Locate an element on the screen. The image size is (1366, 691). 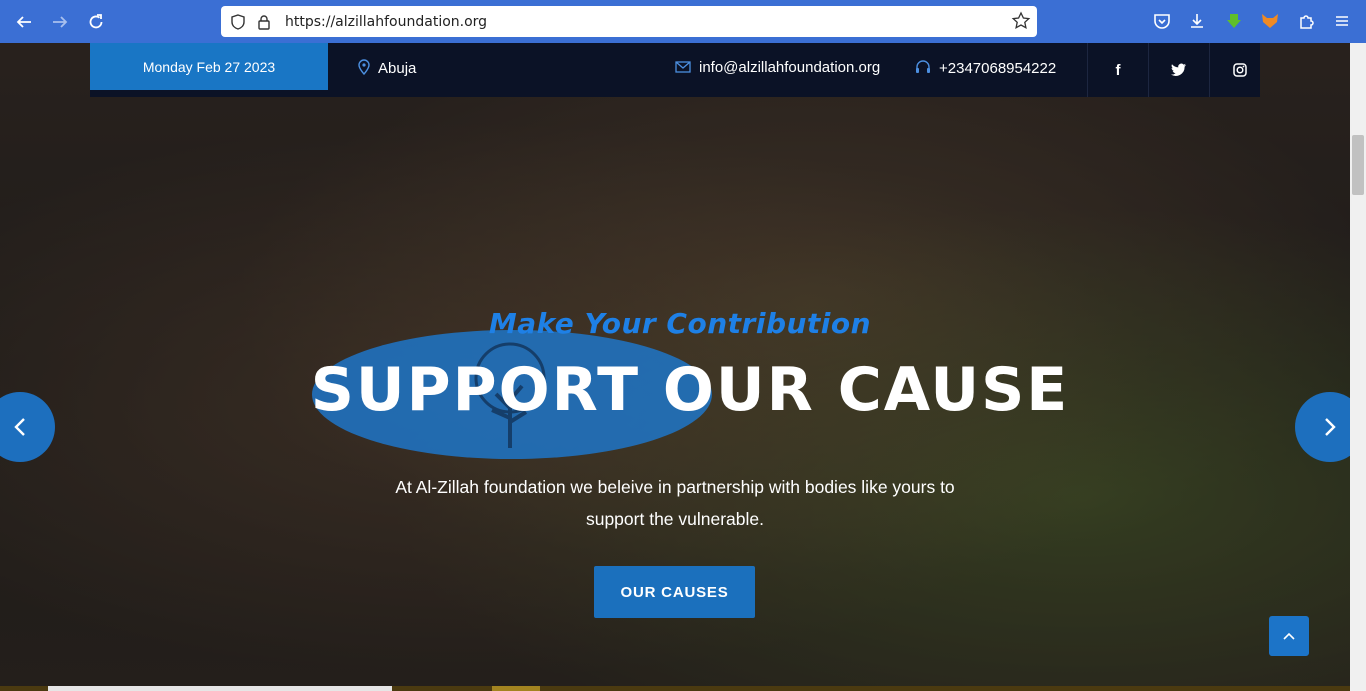
email-text: info@alzillahfoundation.org is located at coordinates (789, 67).